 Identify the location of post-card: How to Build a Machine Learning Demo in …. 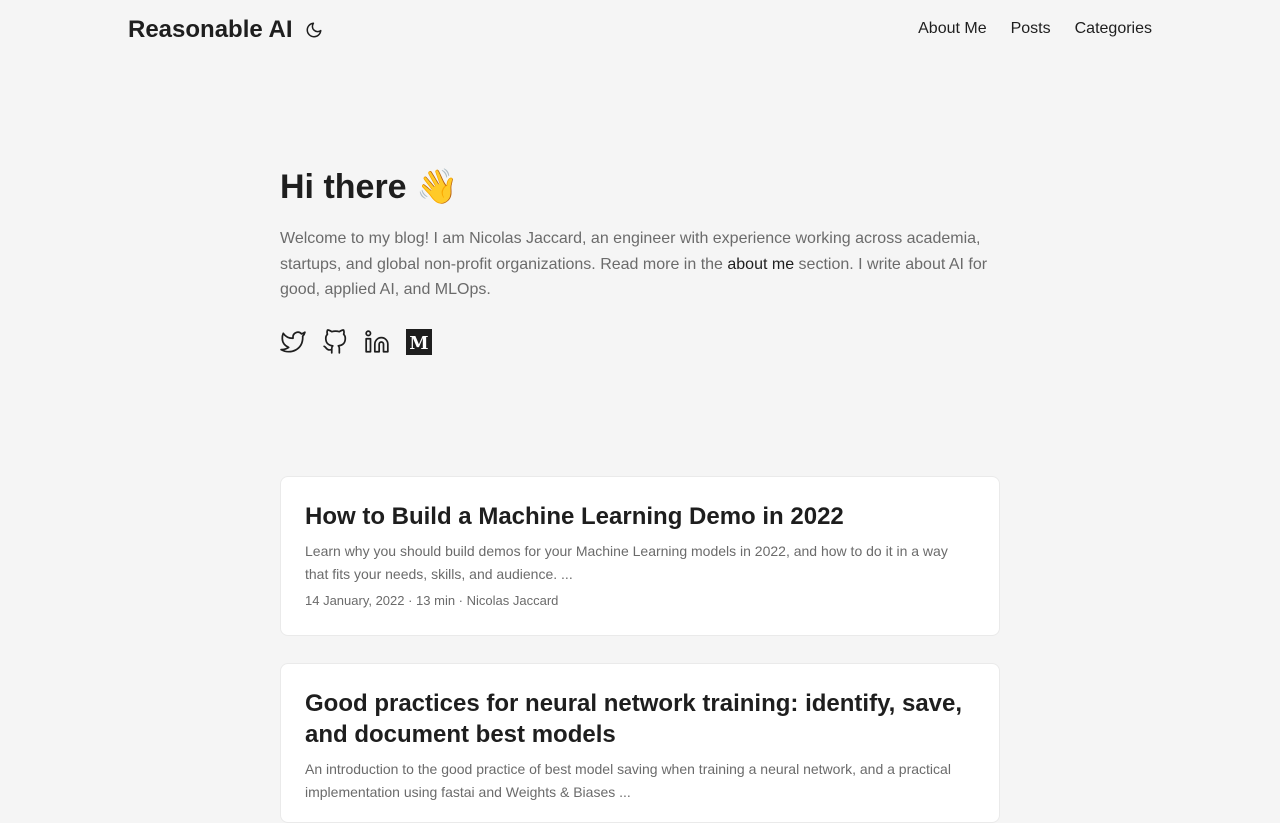
(640, 556).